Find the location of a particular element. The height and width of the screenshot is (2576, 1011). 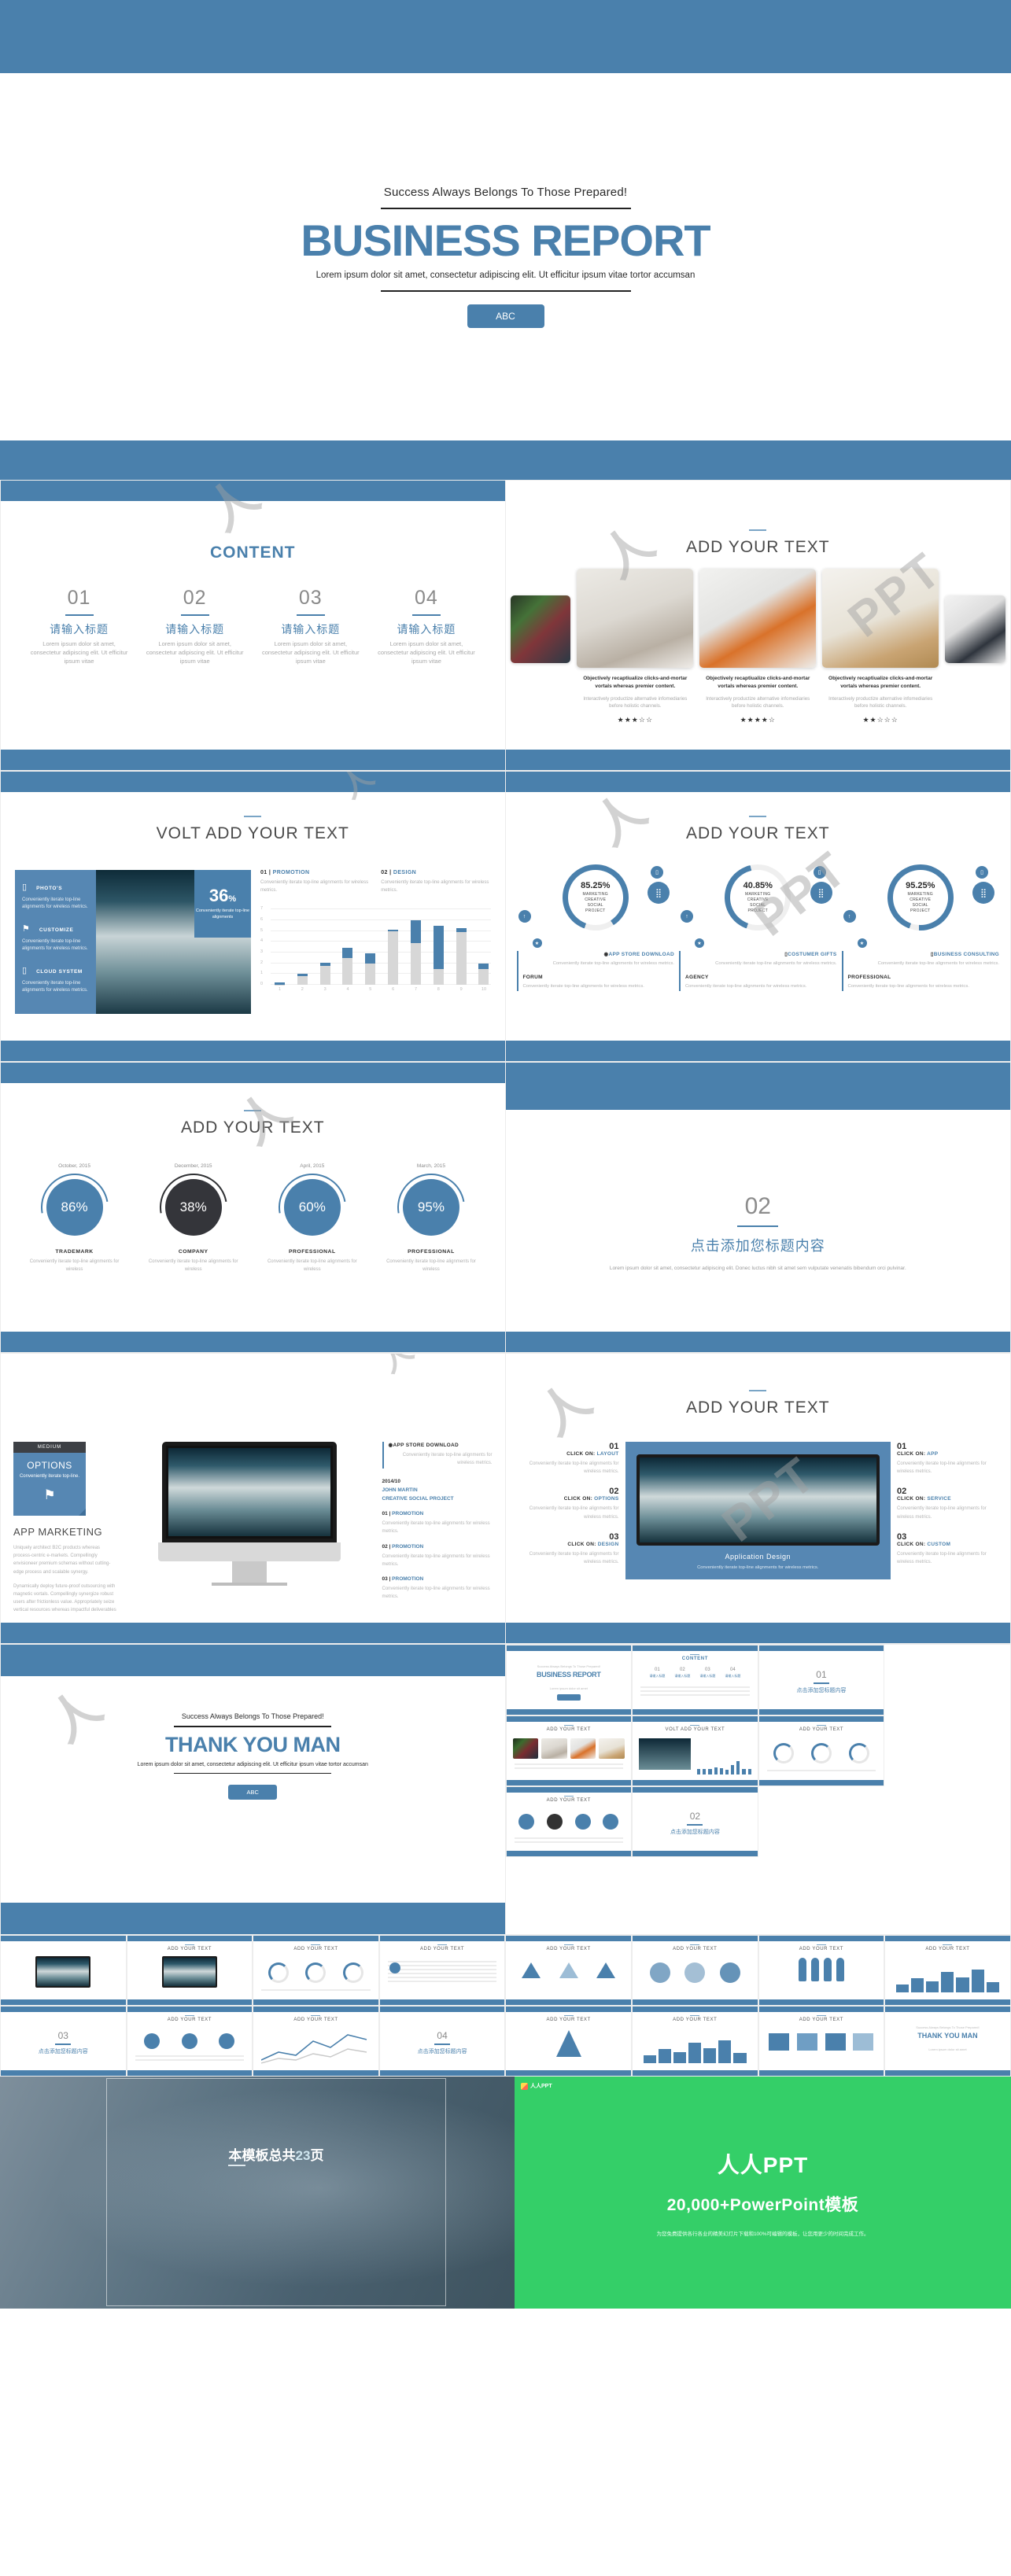

chart-x-tick: 6 is located at coordinates (393, 990).